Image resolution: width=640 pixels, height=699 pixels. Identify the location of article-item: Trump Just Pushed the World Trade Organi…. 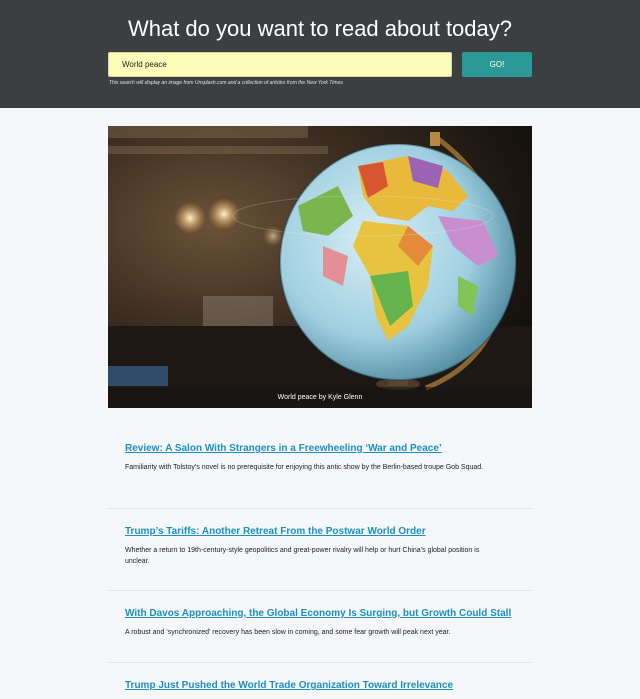
(320, 677).